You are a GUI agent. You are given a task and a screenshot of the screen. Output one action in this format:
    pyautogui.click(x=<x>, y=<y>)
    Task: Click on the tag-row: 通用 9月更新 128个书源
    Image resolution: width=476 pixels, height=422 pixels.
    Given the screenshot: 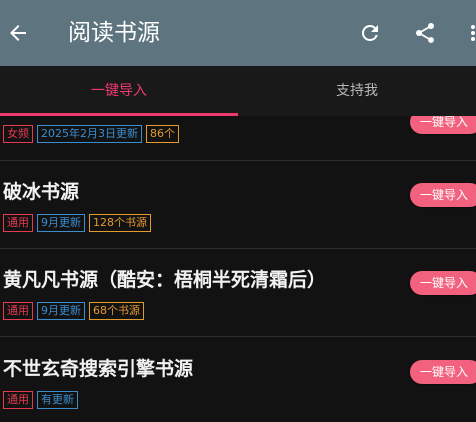 What is the action you would take?
    pyautogui.click(x=79, y=223)
    